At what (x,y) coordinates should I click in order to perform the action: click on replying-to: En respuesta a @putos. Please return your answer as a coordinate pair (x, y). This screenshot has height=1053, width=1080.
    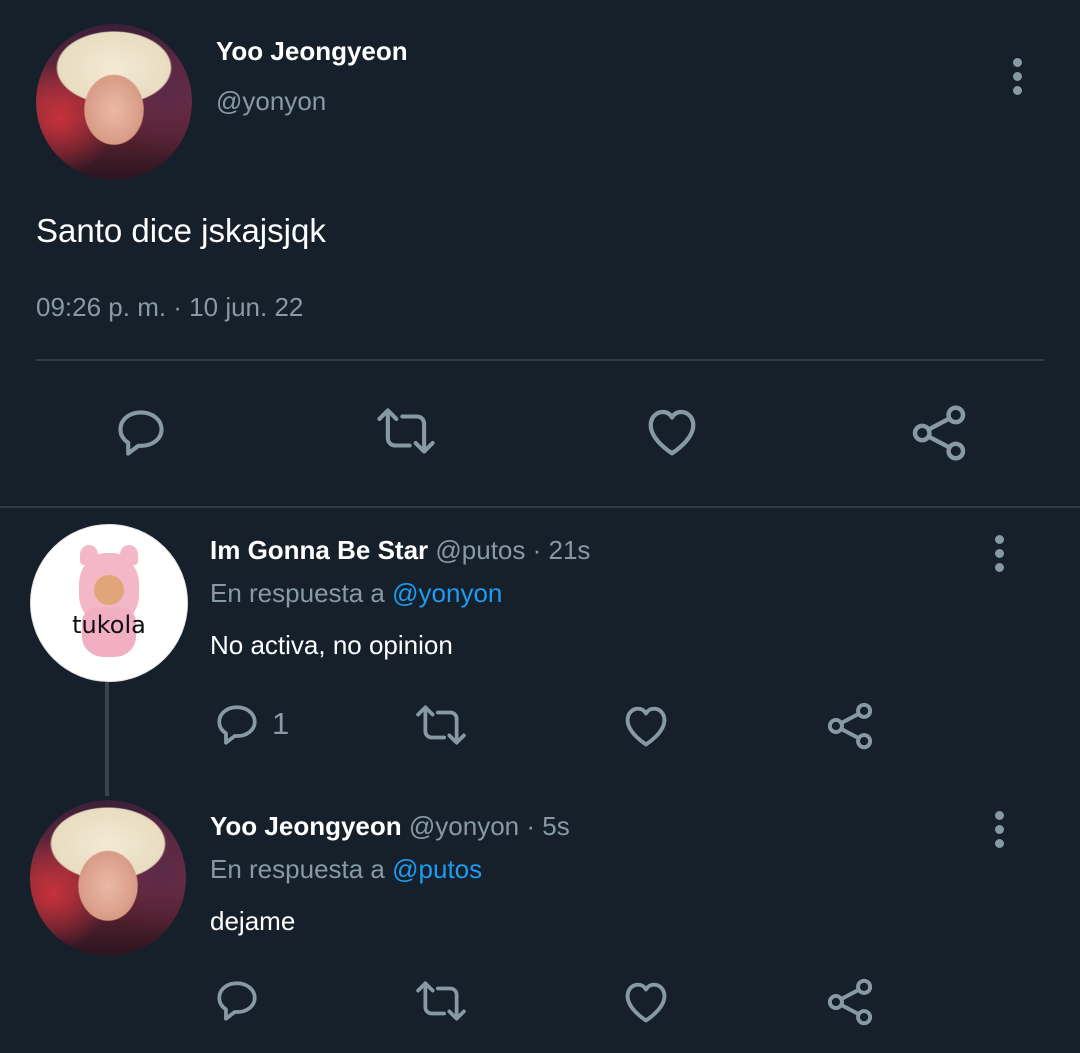
    Looking at the image, I should click on (346, 869).